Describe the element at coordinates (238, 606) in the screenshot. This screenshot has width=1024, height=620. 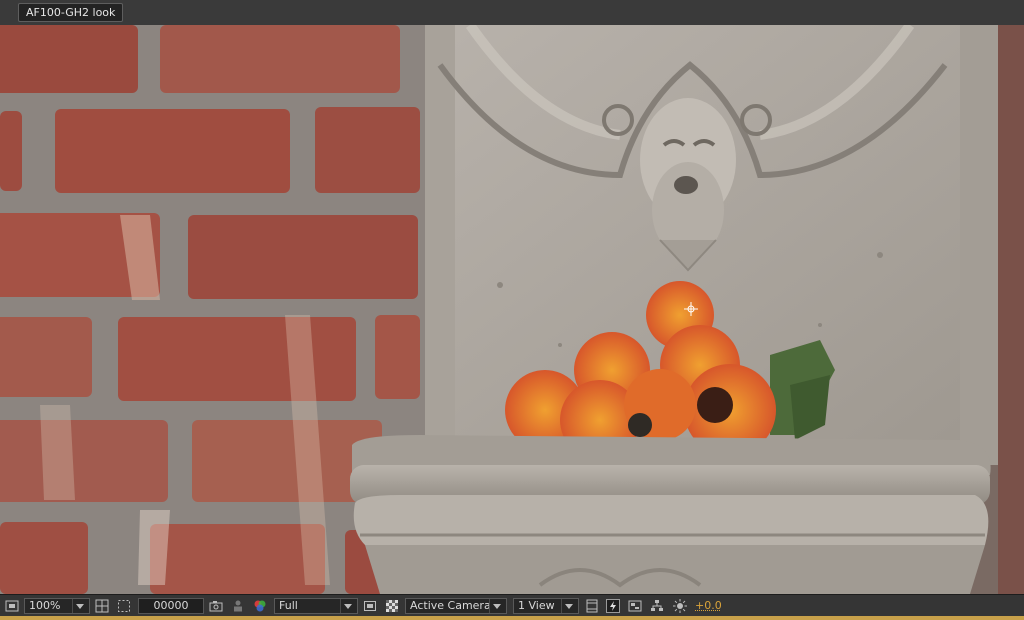
I see `show-snapshot-person-icon` at that location.